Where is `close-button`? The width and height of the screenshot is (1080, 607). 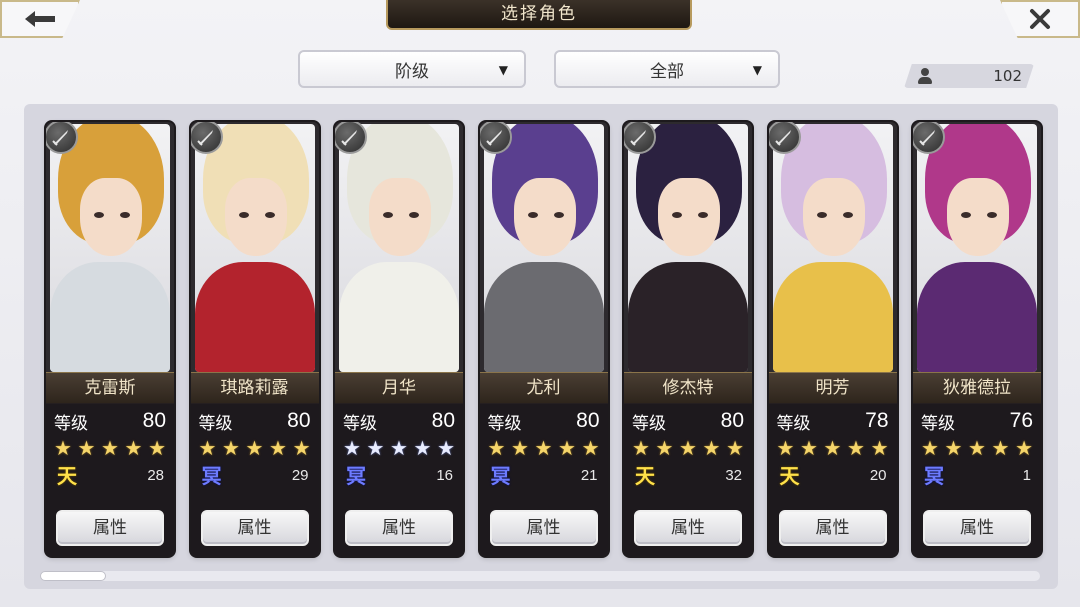
close-button is located at coordinates (1040, 19).